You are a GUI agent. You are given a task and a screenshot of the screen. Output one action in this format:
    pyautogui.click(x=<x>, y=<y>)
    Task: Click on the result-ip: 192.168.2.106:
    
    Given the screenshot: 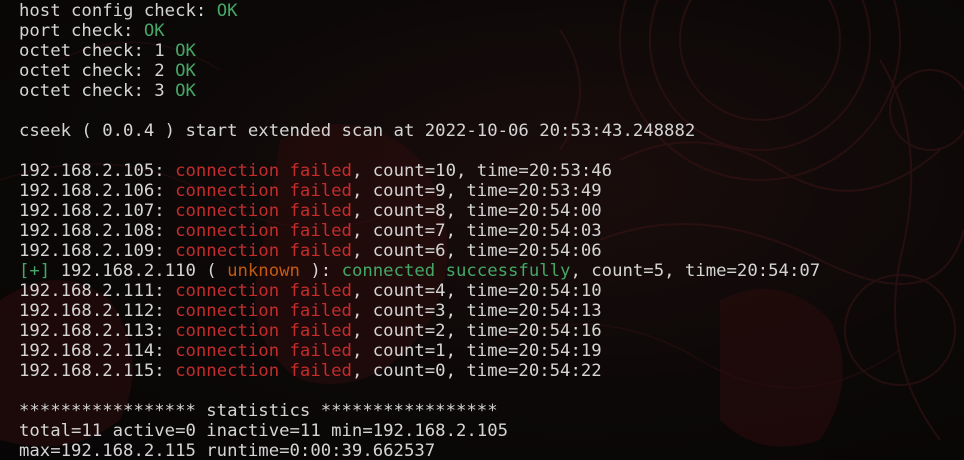 What is the action you would take?
    pyautogui.click(x=97, y=191)
    